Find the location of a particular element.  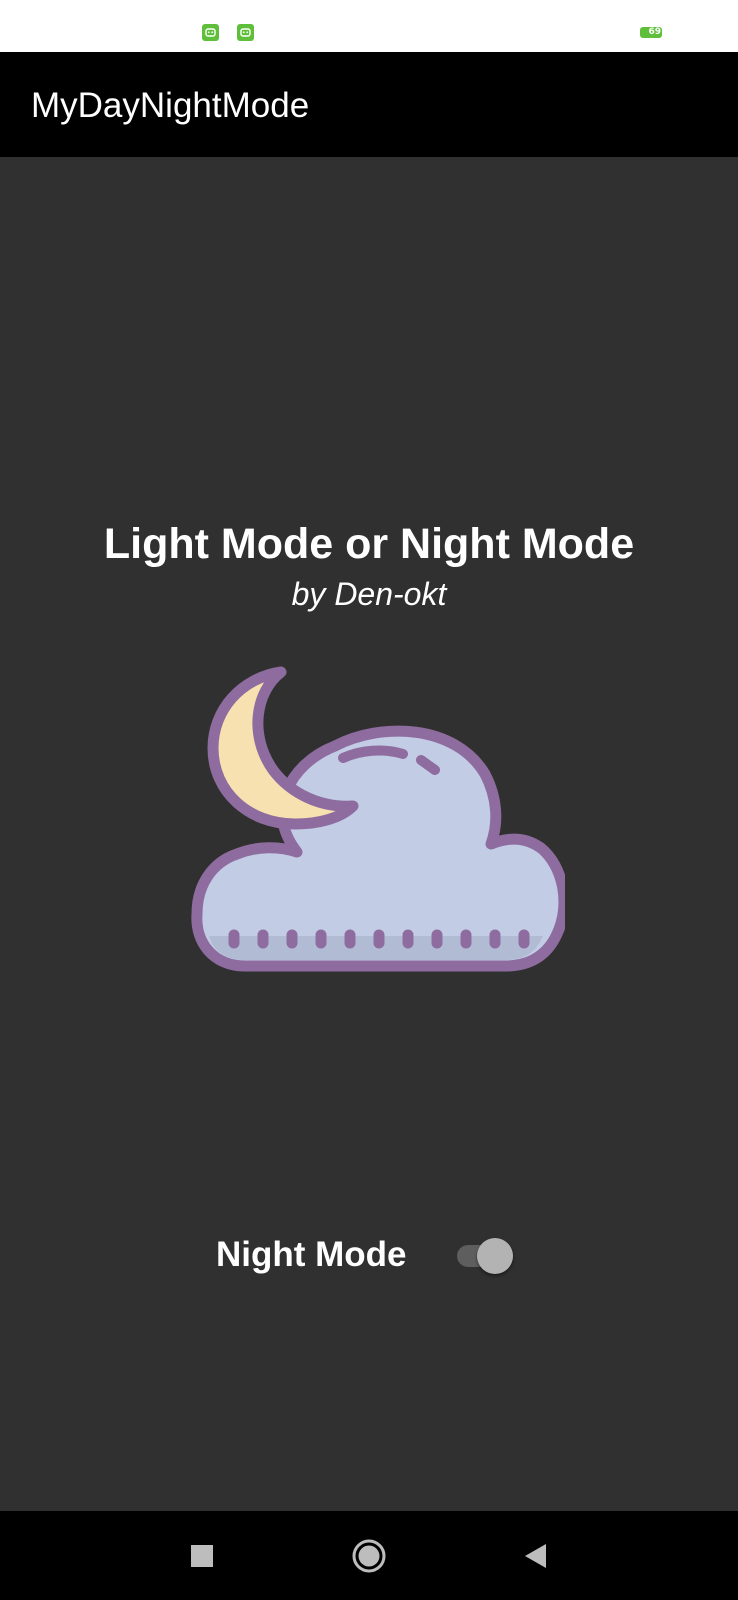

night-mode-row: Night Mode is located at coordinates (369, 1257).